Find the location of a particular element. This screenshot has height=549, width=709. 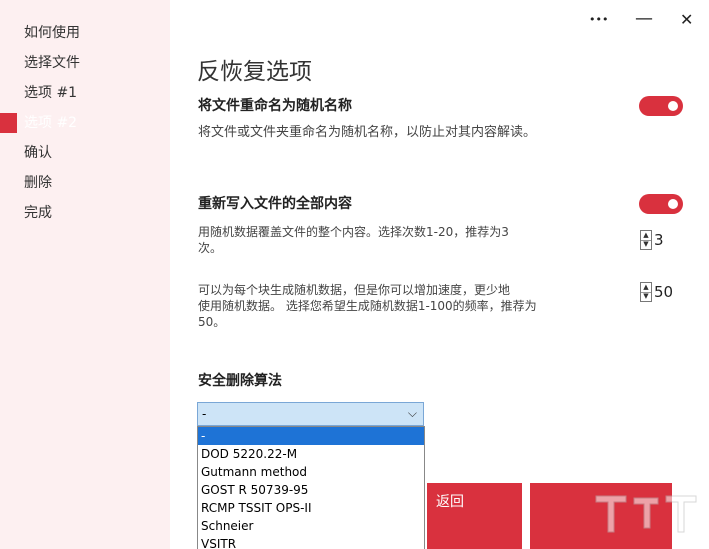

dropdown-option: DOD 5220.22-M is located at coordinates (311, 454).